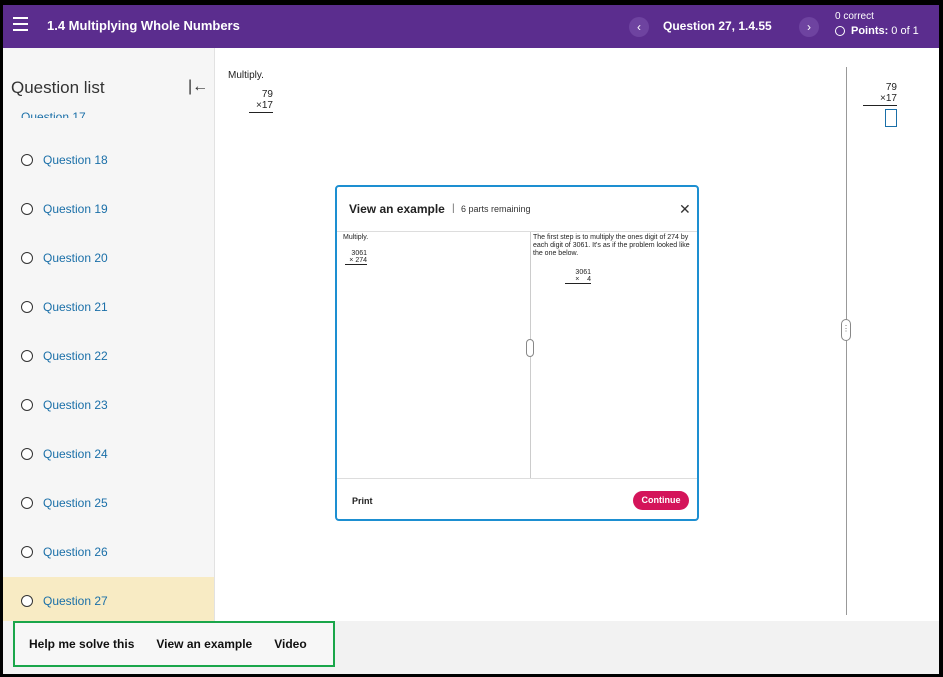 This screenshot has height=677, width=943. What do you see at coordinates (143, 25) in the screenshot?
I see `page-title: 1.4 Multiplying Whole Numbers` at bounding box center [143, 25].